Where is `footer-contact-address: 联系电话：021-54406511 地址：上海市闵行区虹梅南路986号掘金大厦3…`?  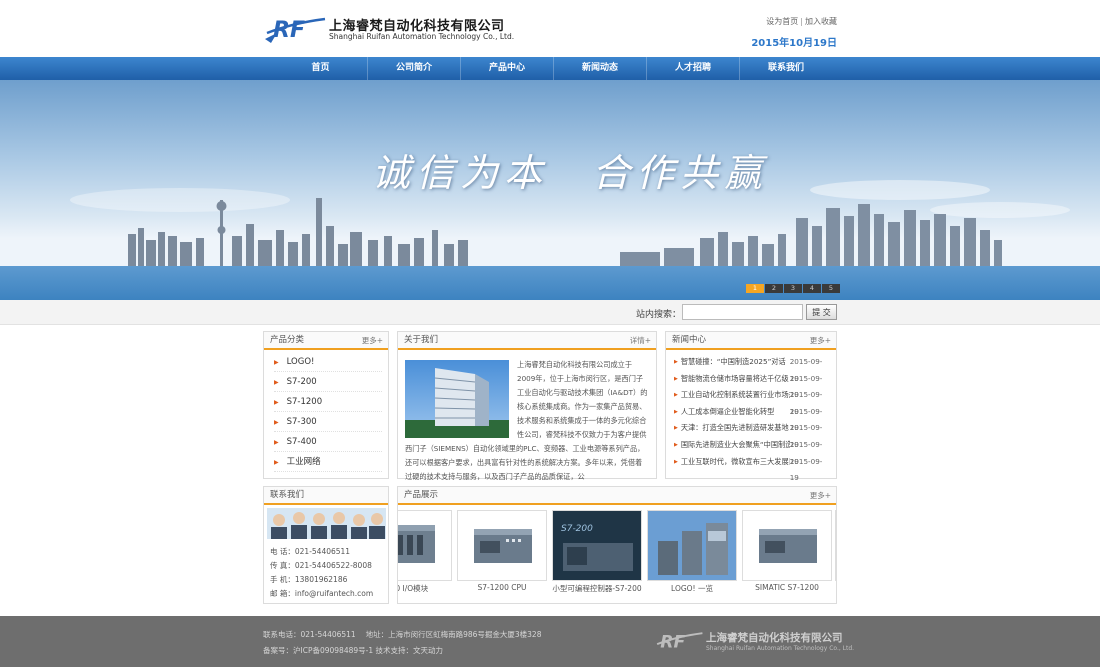
footer-contact-address: 联系电话：021-54406511 地址：上海市闵行区虹梅南路986号掘金大厦3… is located at coordinates (402, 634).